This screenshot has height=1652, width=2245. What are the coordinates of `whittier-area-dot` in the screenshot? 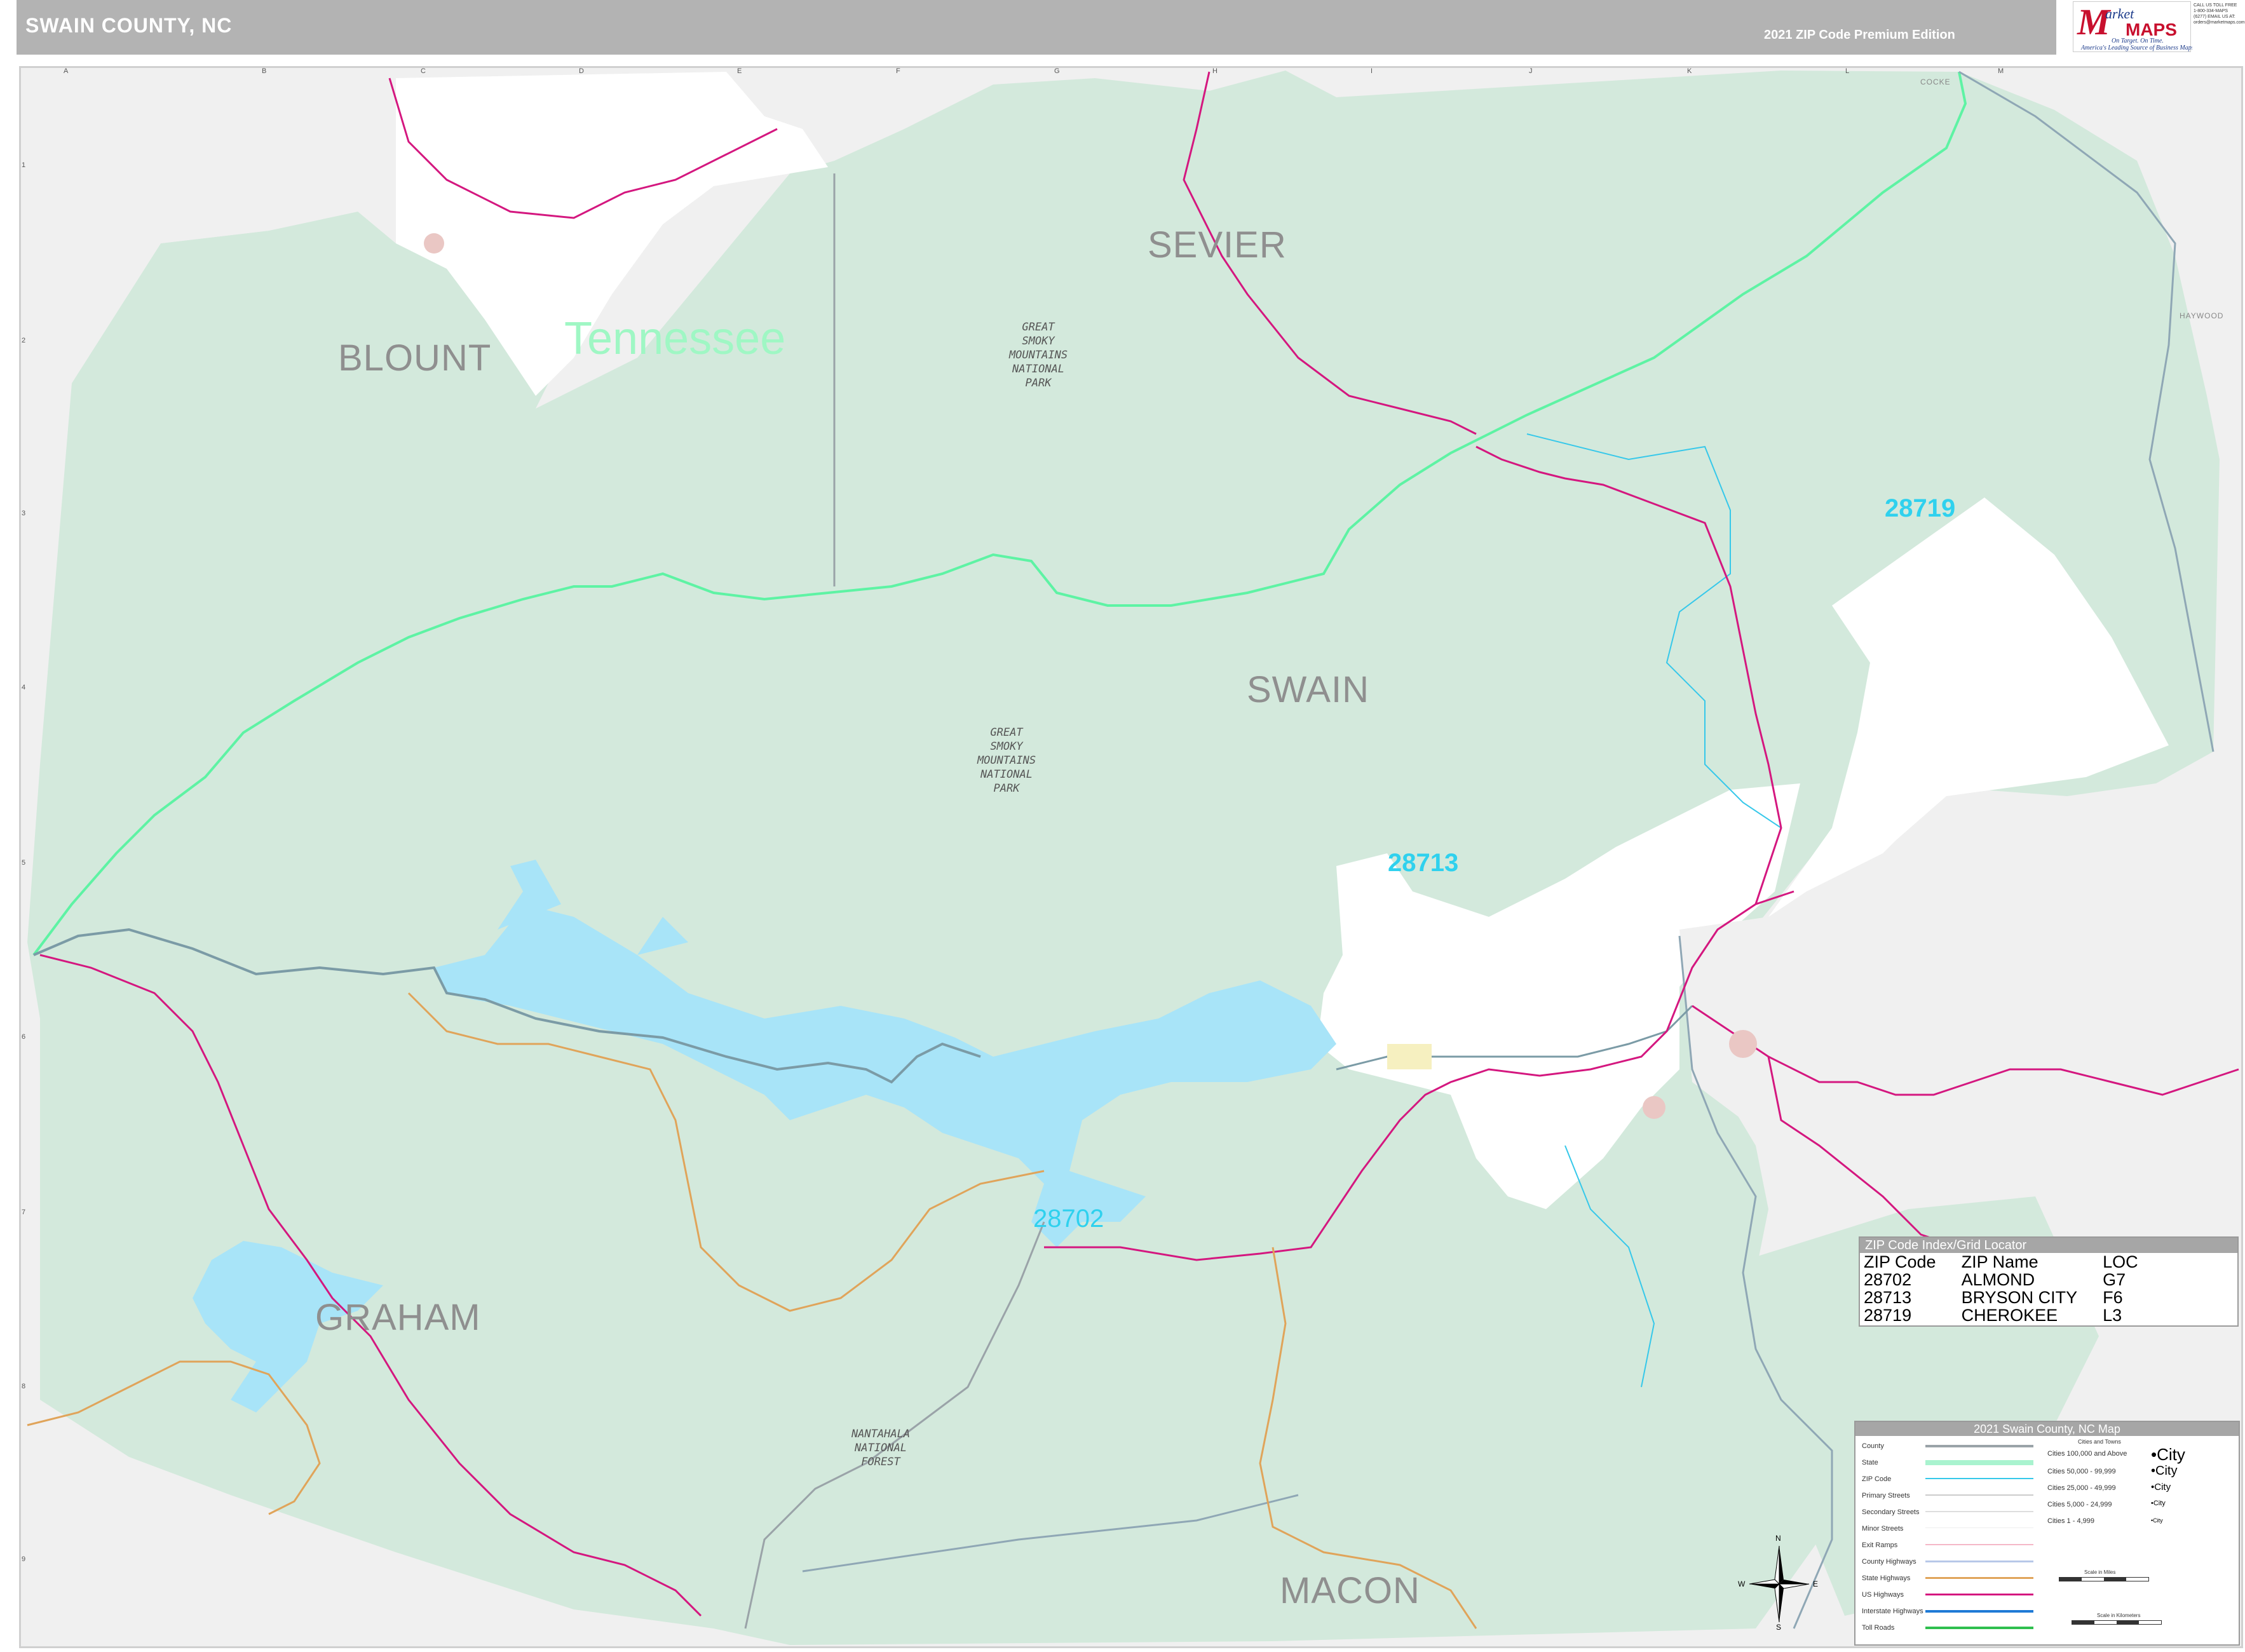 It's located at (1654, 1107).